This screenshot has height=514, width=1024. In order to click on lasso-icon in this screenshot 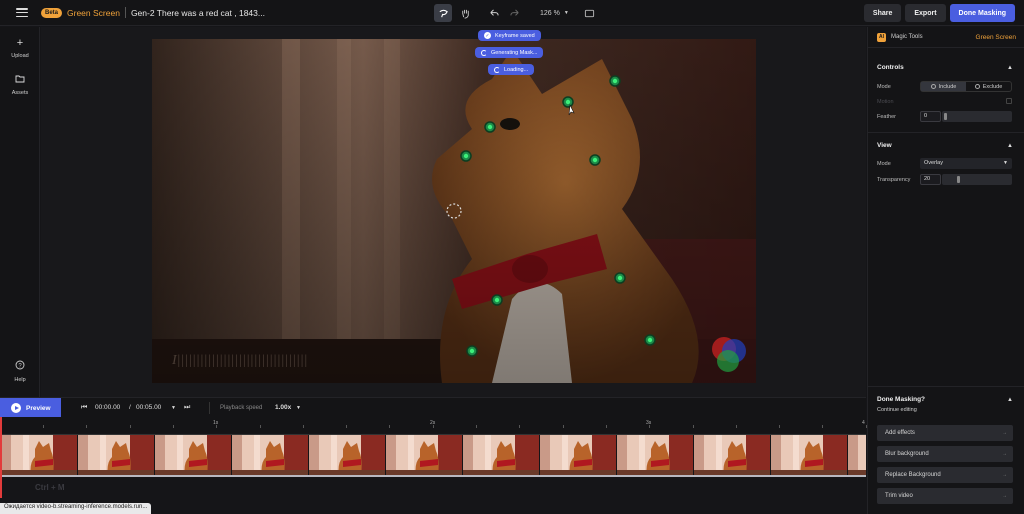, I will do `click(443, 13)`.